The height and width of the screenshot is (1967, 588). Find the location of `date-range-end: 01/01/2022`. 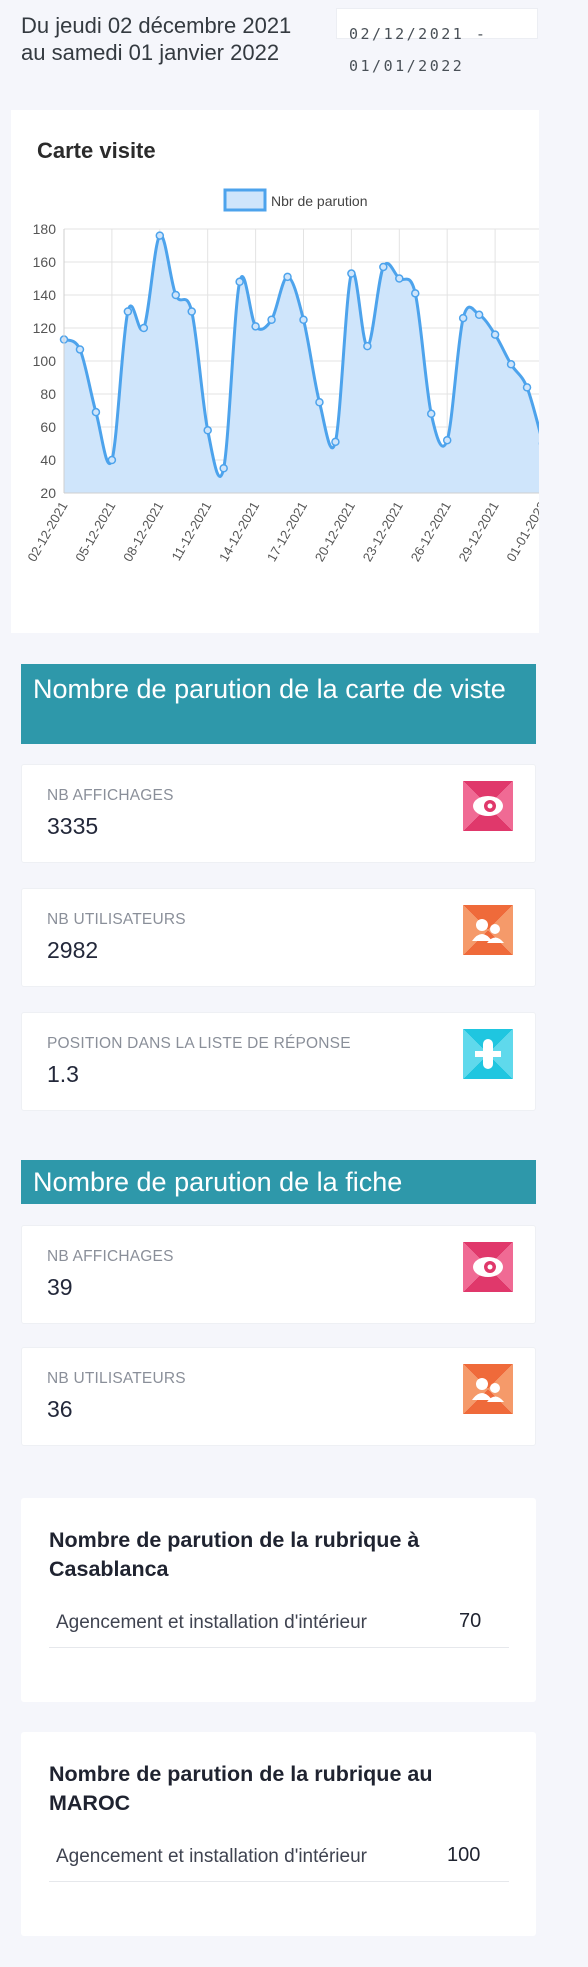

date-range-end: 01/01/2022 is located at coordinates (407, 66).